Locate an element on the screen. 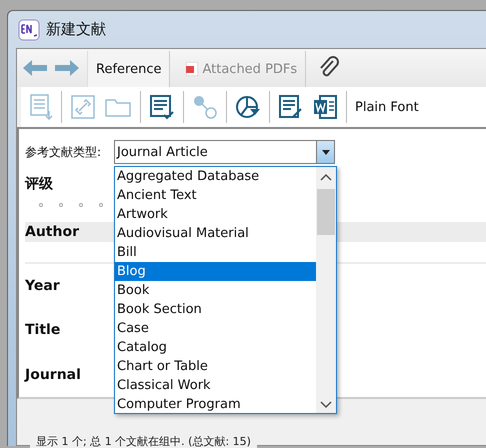 This screenshot has width=486, height=448. field-label: Author is located at coordinates (52, 232).